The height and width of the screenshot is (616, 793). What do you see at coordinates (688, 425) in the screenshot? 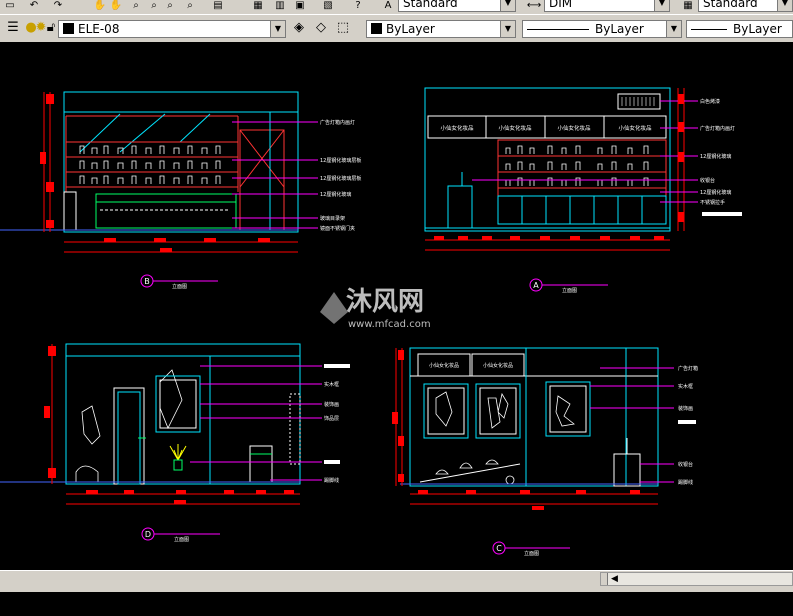
I see `labels-c: 广告灯箱 实木框 装饰画 收银台 踢脚线` at bounding box center [688, 425].